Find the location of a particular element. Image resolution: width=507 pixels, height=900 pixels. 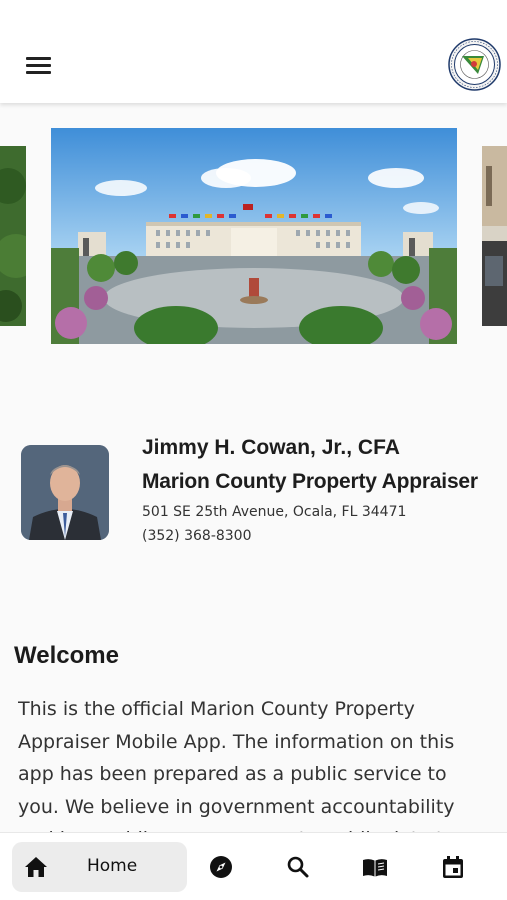

appraiser-name: Jimmy H. Cowan, Jr., CFA is located at coordinates (271, 447).